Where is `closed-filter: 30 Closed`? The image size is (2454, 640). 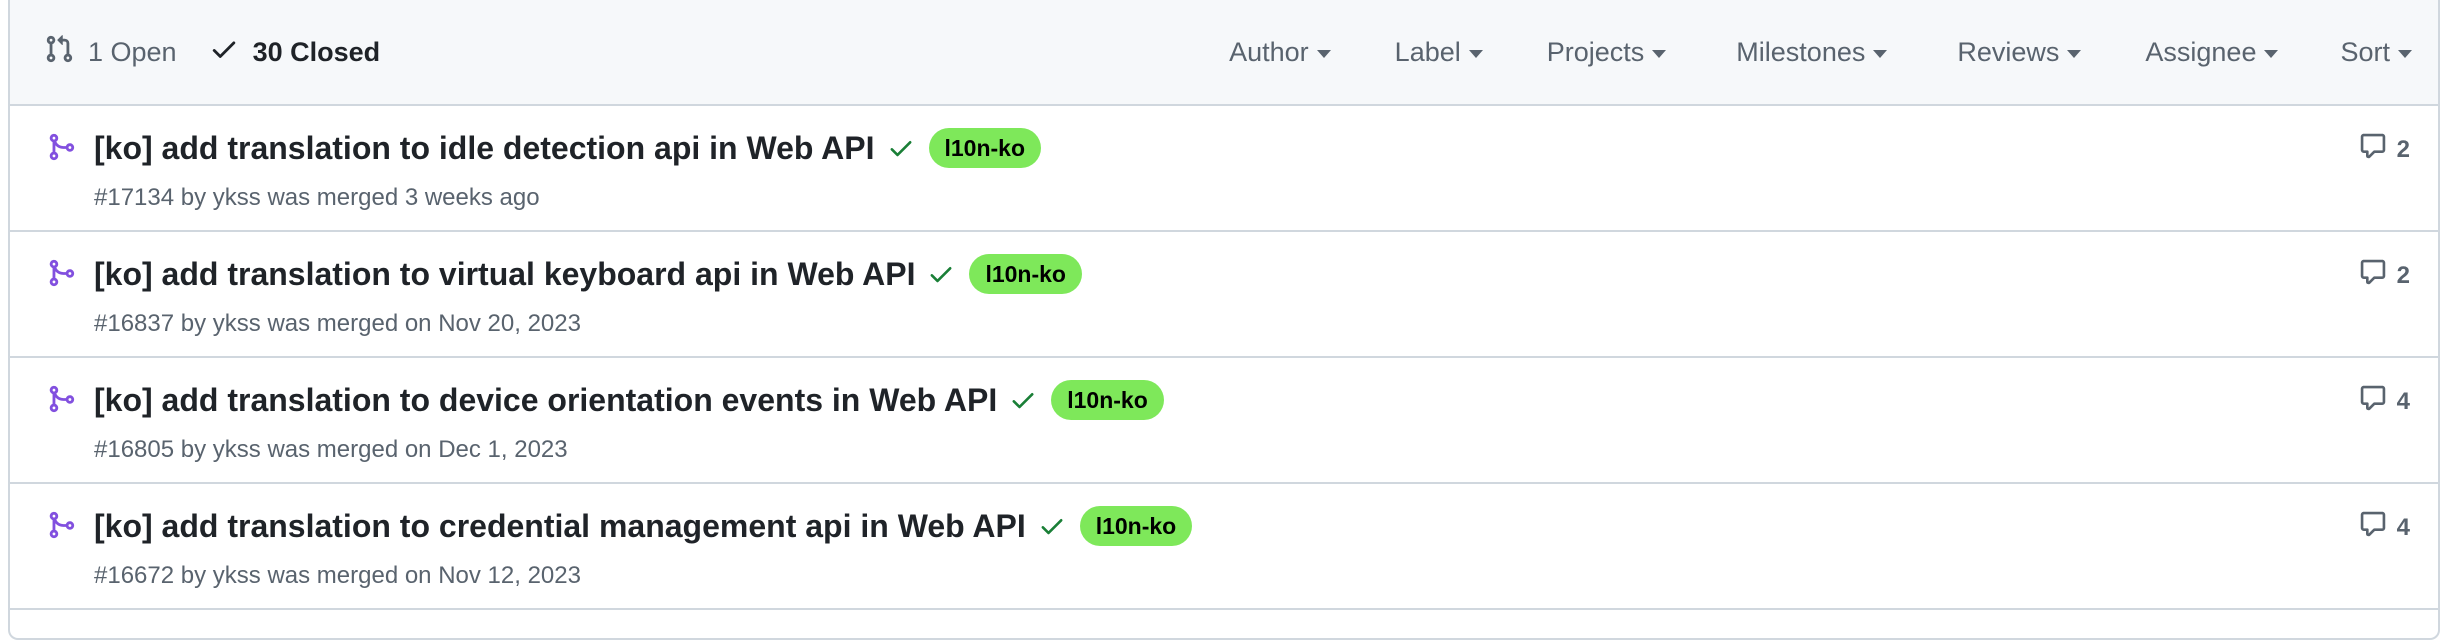
closed-filter: 30 Closed is located at coordinates (295, 52).